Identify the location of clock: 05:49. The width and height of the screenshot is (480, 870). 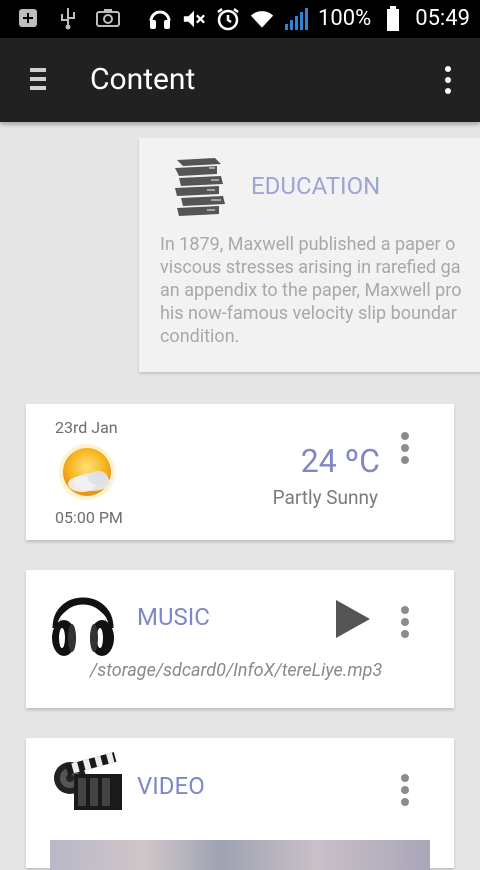
(442, 18).